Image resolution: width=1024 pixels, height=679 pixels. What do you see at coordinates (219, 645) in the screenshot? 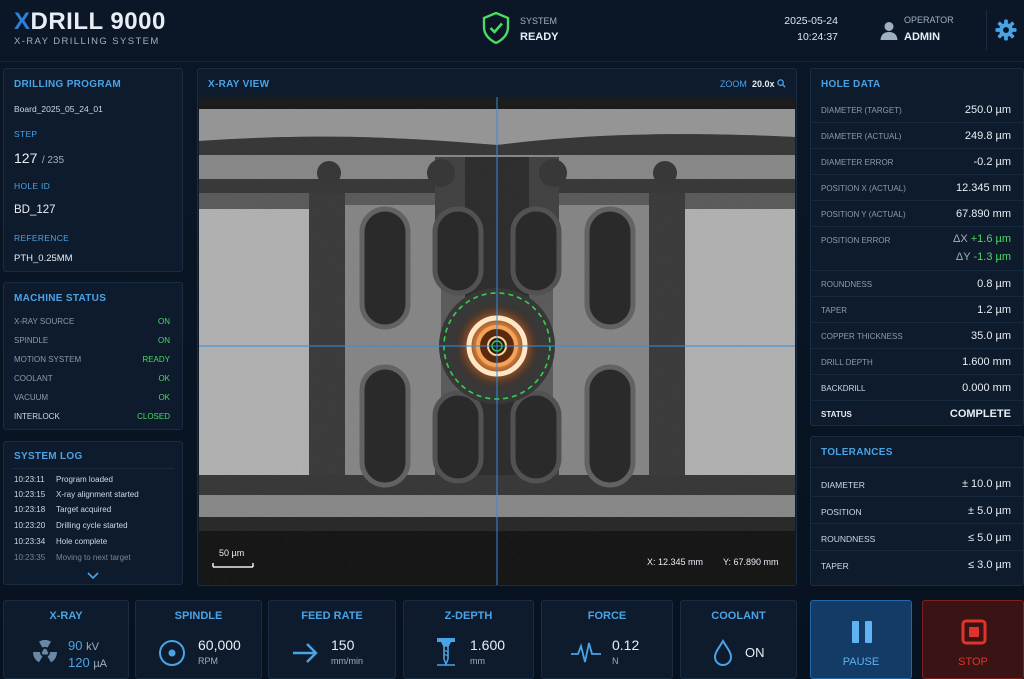
I see `spindle-value: 60,000` at bounding box center [219, 645].